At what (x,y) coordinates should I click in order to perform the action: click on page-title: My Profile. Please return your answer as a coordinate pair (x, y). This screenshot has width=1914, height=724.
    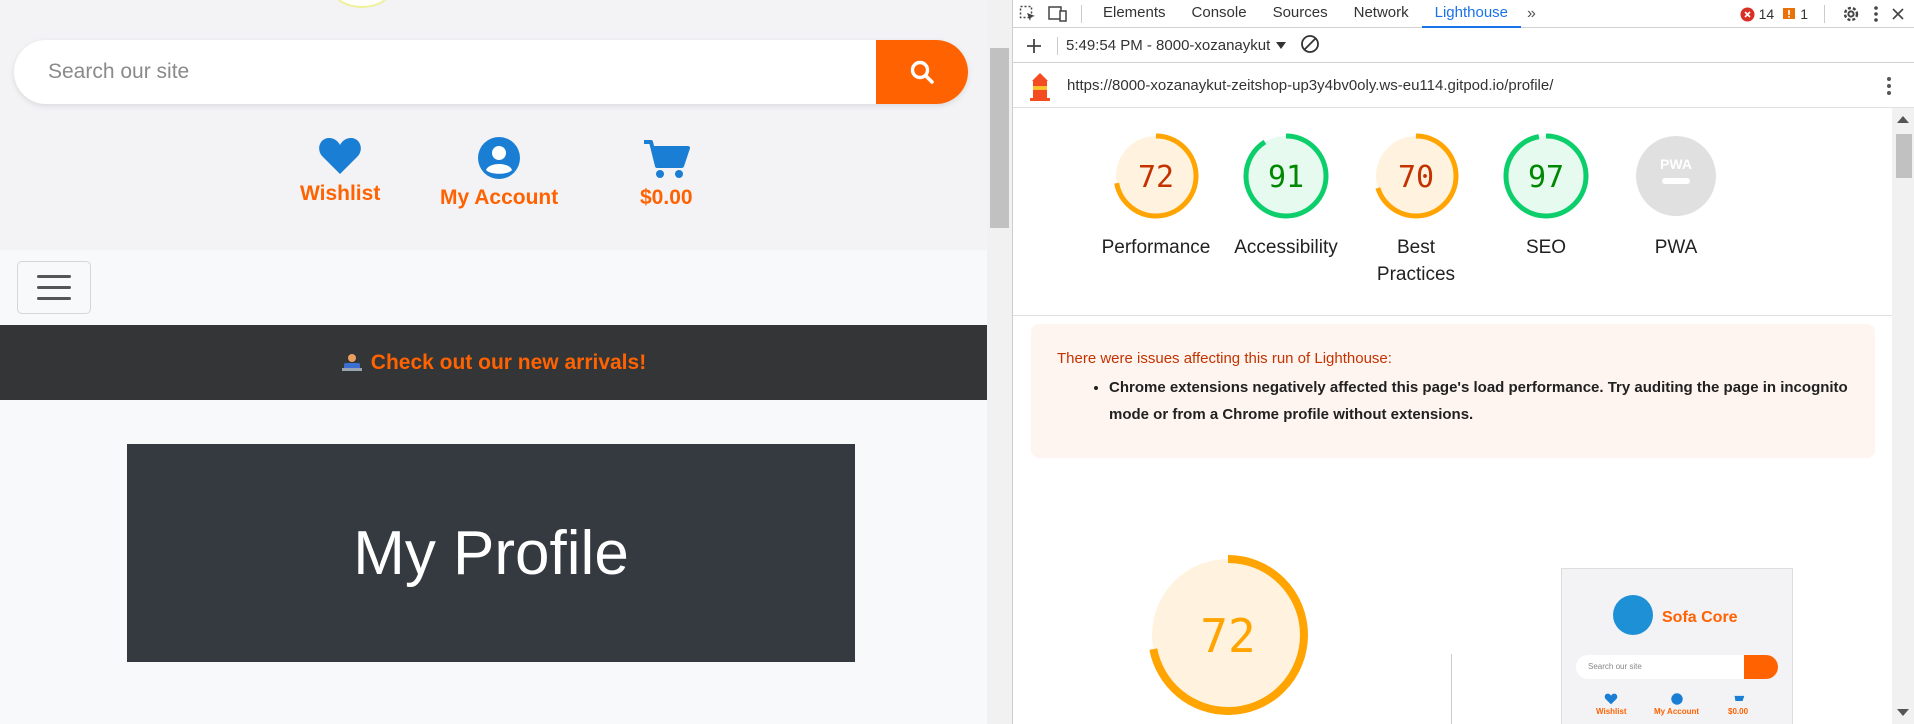
    Looking at the image, I should click on (491, 553).